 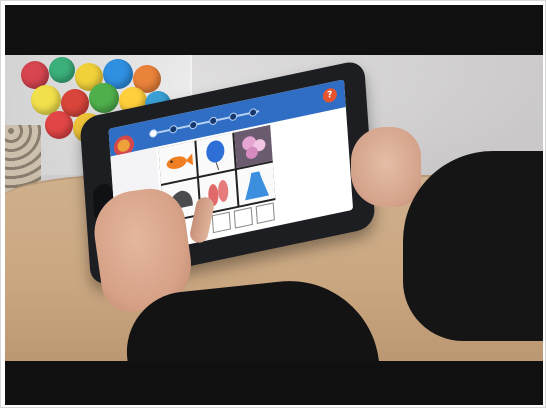 I want to click on letterbox-bottom, so click(x=274, y=383).